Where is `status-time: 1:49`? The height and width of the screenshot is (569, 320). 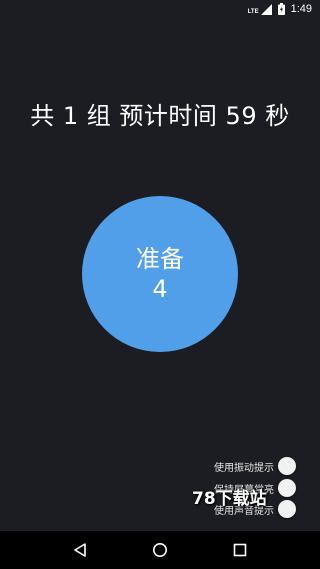
status-time: 1:49 is located at coordinates (301, 9).